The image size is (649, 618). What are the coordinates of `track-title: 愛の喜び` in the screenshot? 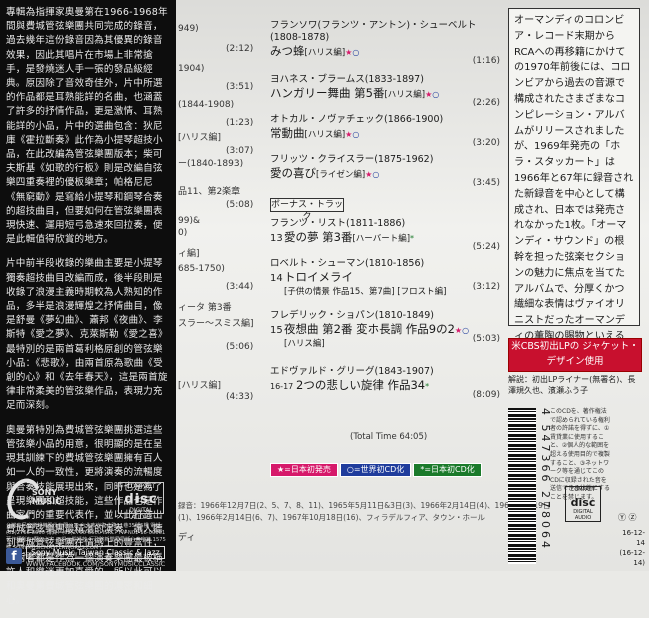 It's located at (293, 173).